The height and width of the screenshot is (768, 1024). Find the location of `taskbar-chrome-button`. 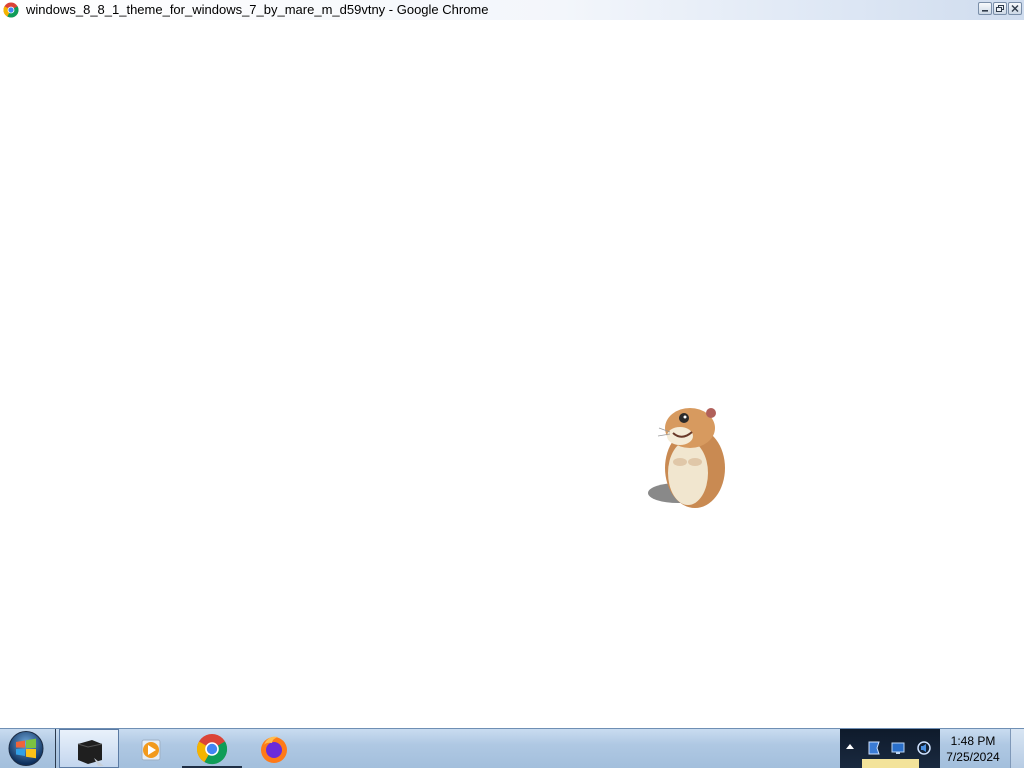

taskbar-chrome-button is located at coordinates (212, 748).